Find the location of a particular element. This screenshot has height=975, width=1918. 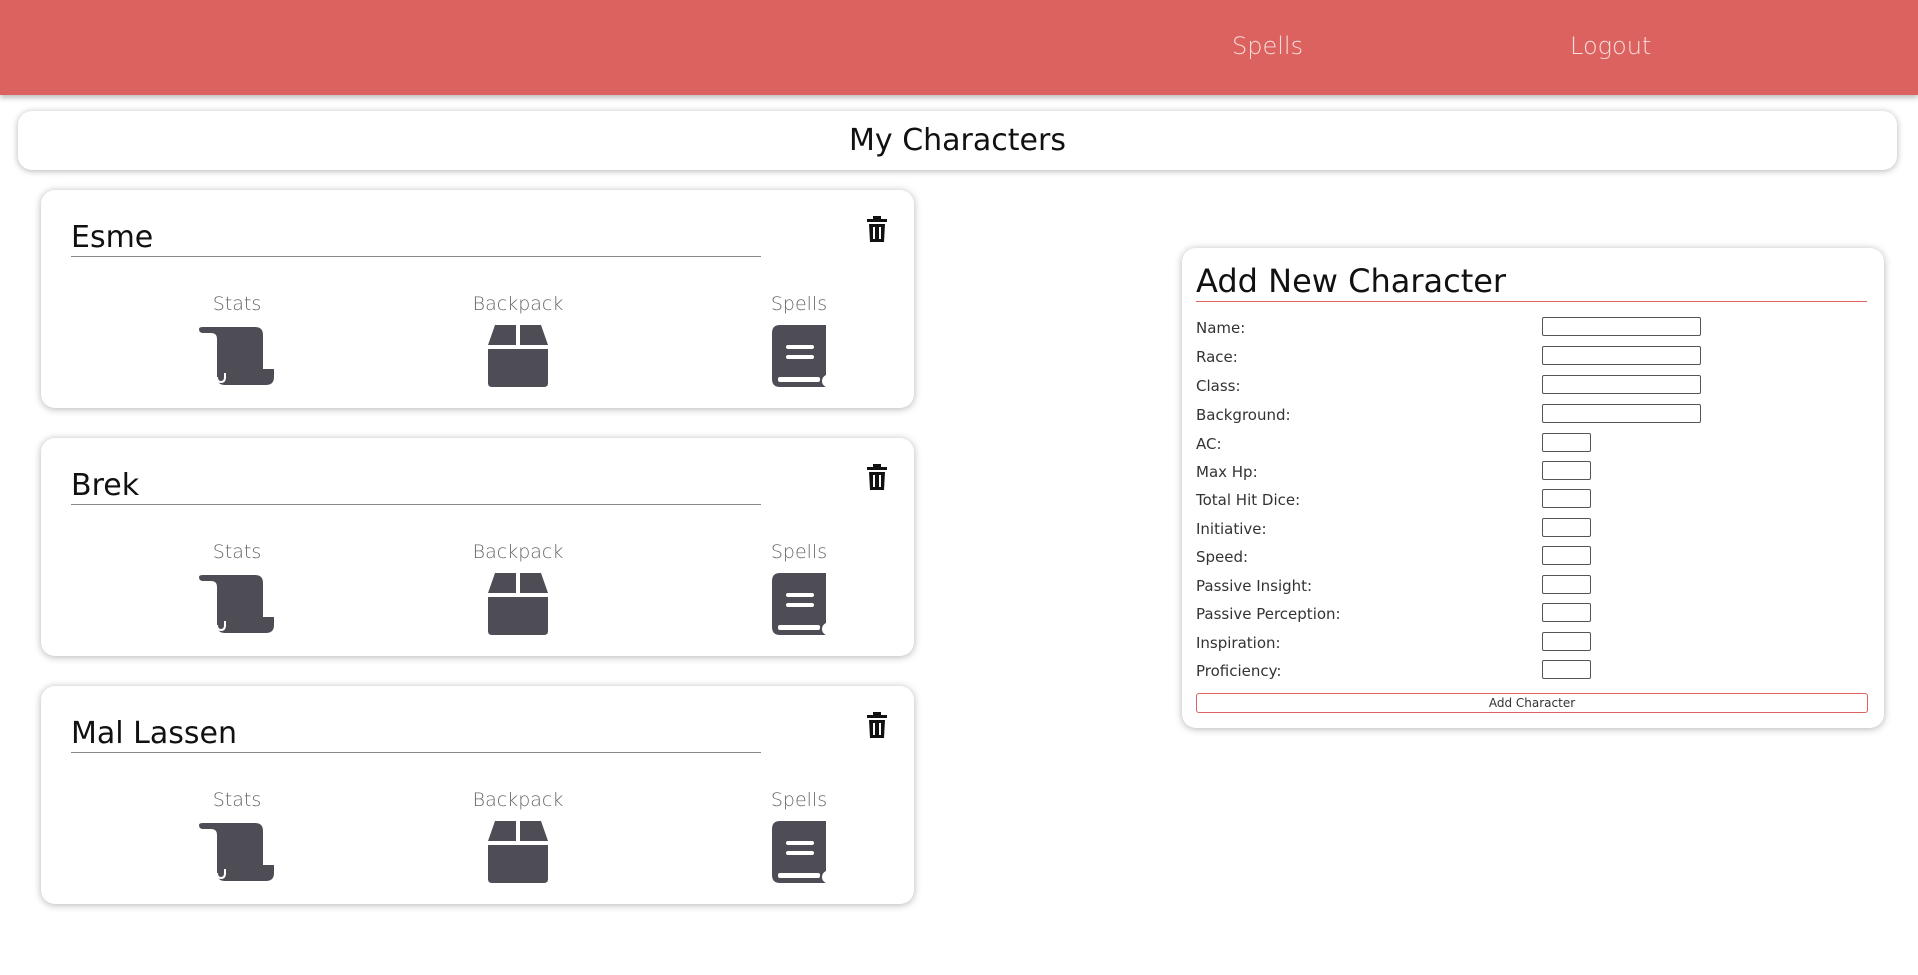

name-field is located at coordinates (1621, 326).